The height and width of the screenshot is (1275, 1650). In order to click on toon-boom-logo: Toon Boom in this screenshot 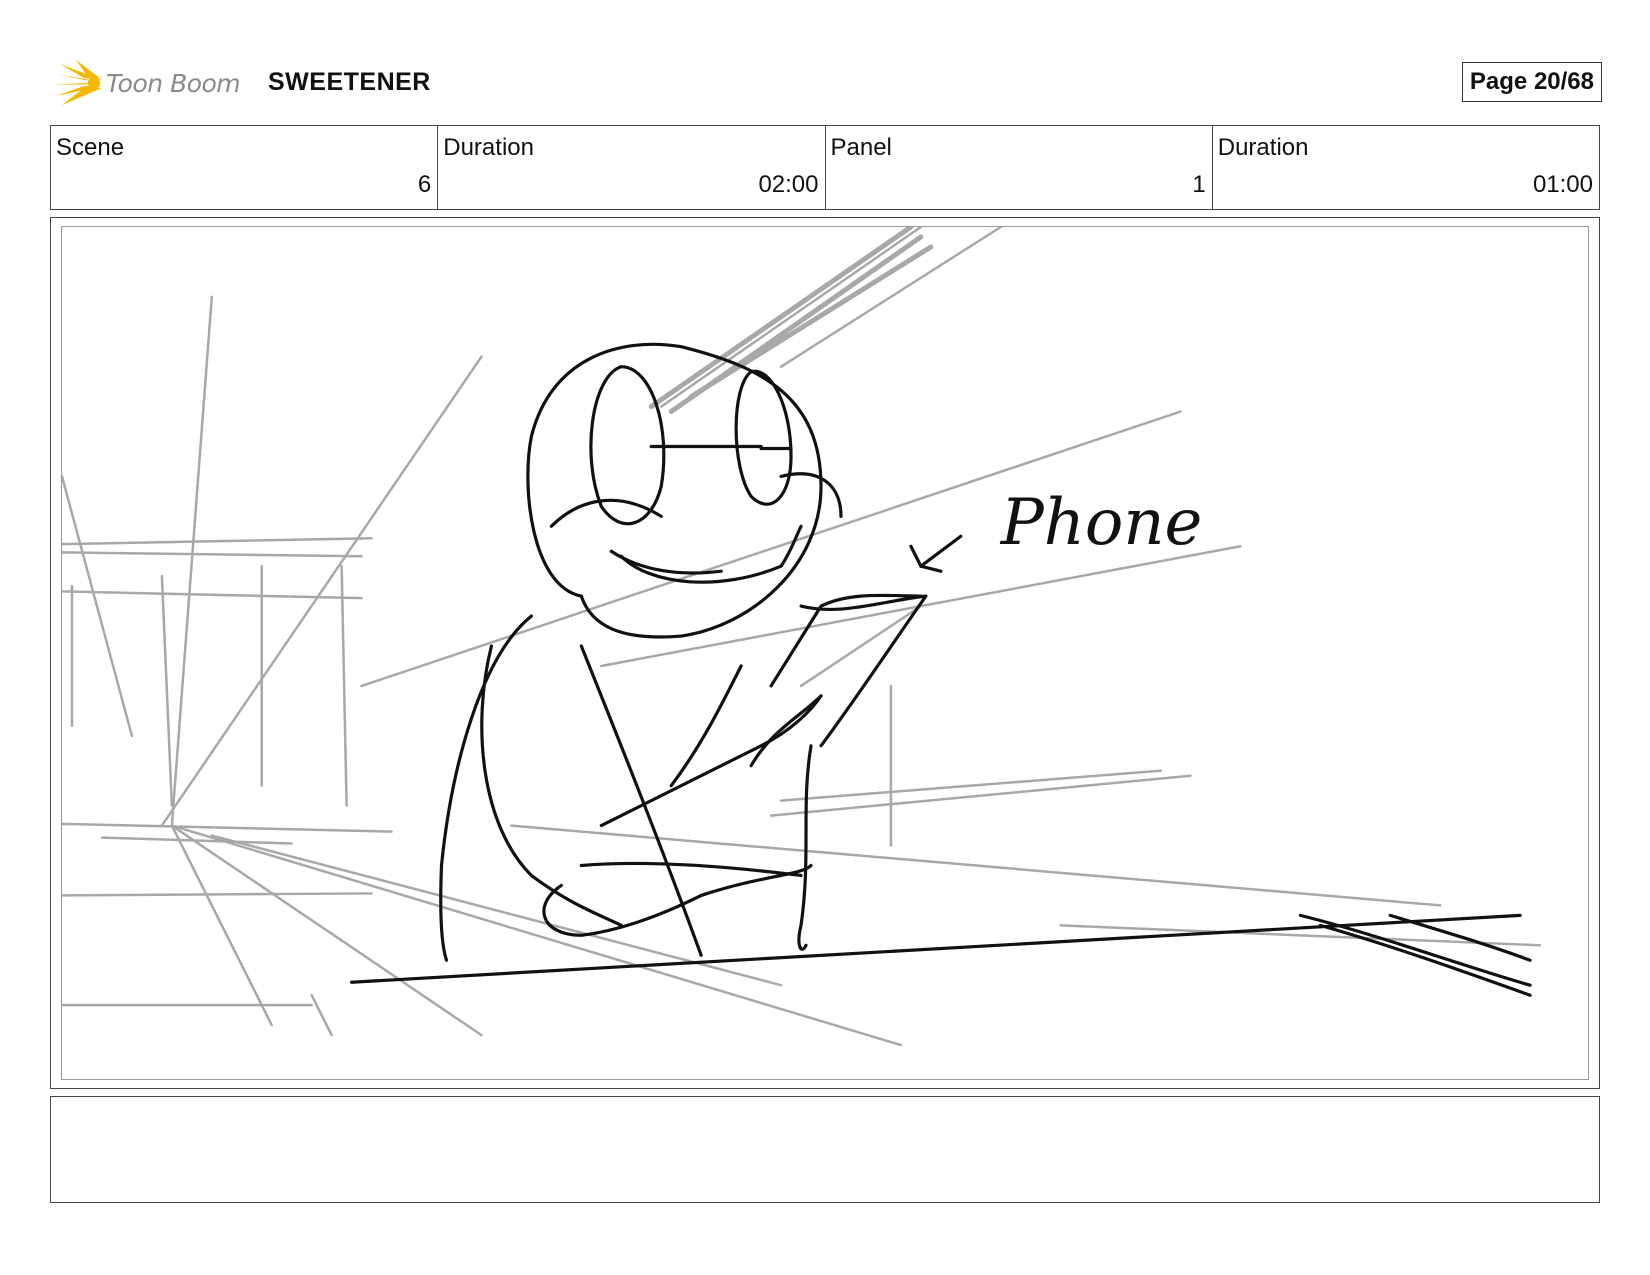, I will do `click(147, 83)`.